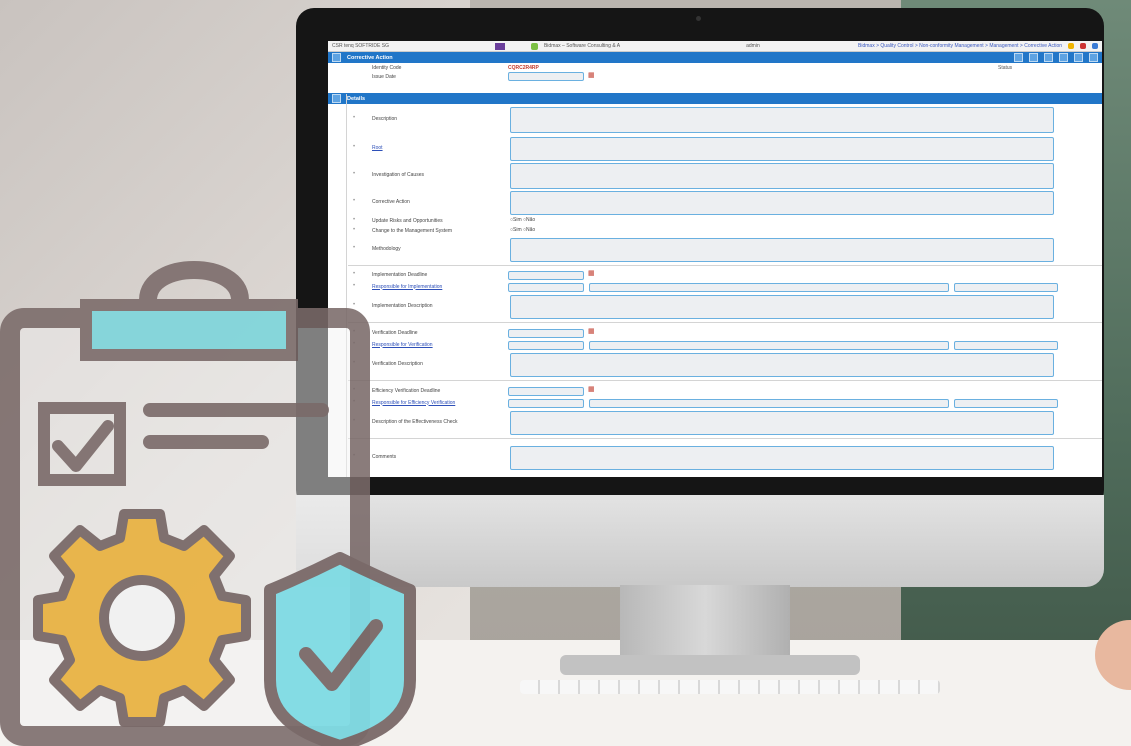 The image size is (1131, 746). Describe the element at coordinates (582, 46) in the screenshot. I see `company-name: Bidmax – Software Consulting & A` at that location.